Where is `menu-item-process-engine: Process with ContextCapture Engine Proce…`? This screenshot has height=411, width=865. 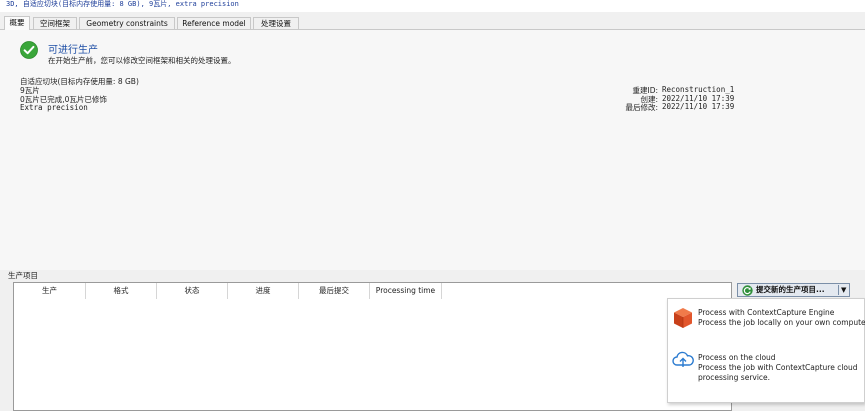
menu-item-process-engine: Process with ContextCapture Engine Proce… is located at coordinates (766, 323).